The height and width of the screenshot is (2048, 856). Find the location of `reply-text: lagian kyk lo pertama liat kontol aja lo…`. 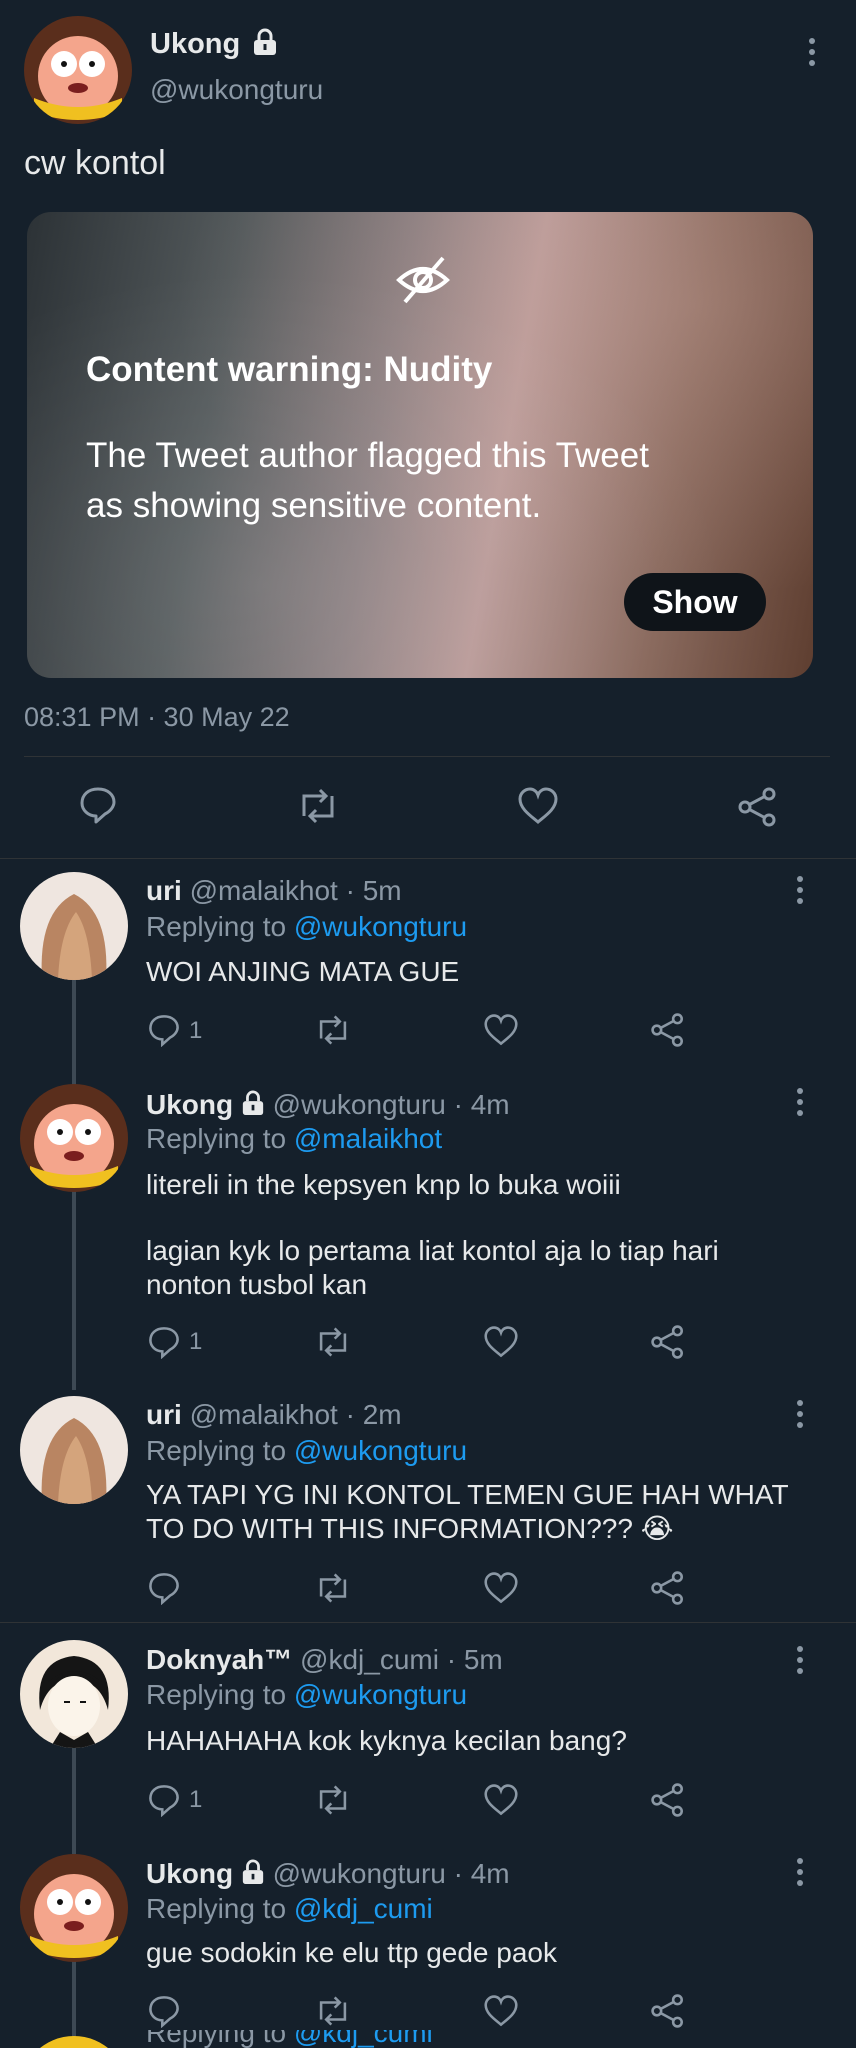

reply-text: lagian kyk lo pertama liat kontol aja lo… is located at coordinates (432, 1250).